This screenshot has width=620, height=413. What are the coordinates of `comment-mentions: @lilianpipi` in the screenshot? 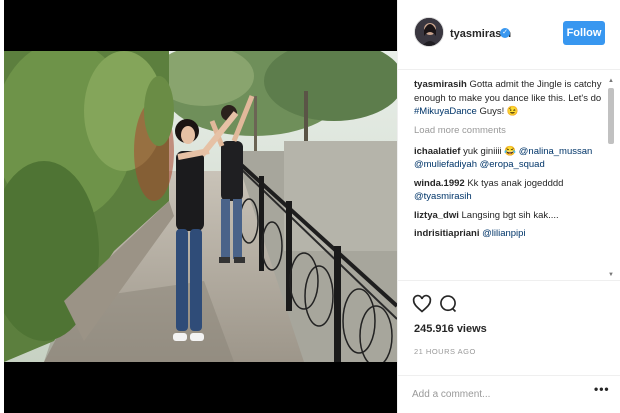 It's located at (503, 233).